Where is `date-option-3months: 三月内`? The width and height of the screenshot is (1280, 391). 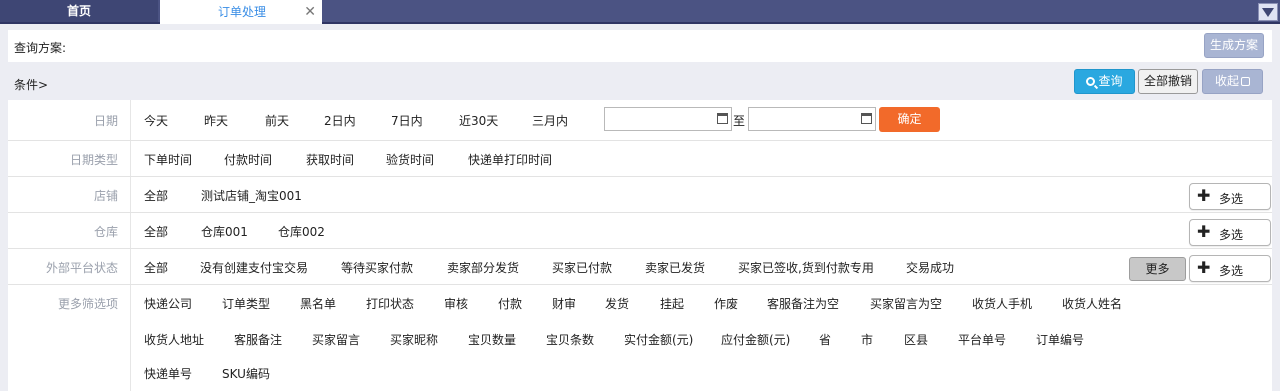 date-option-3months: 三月内 is located at coordinates (550, 120).